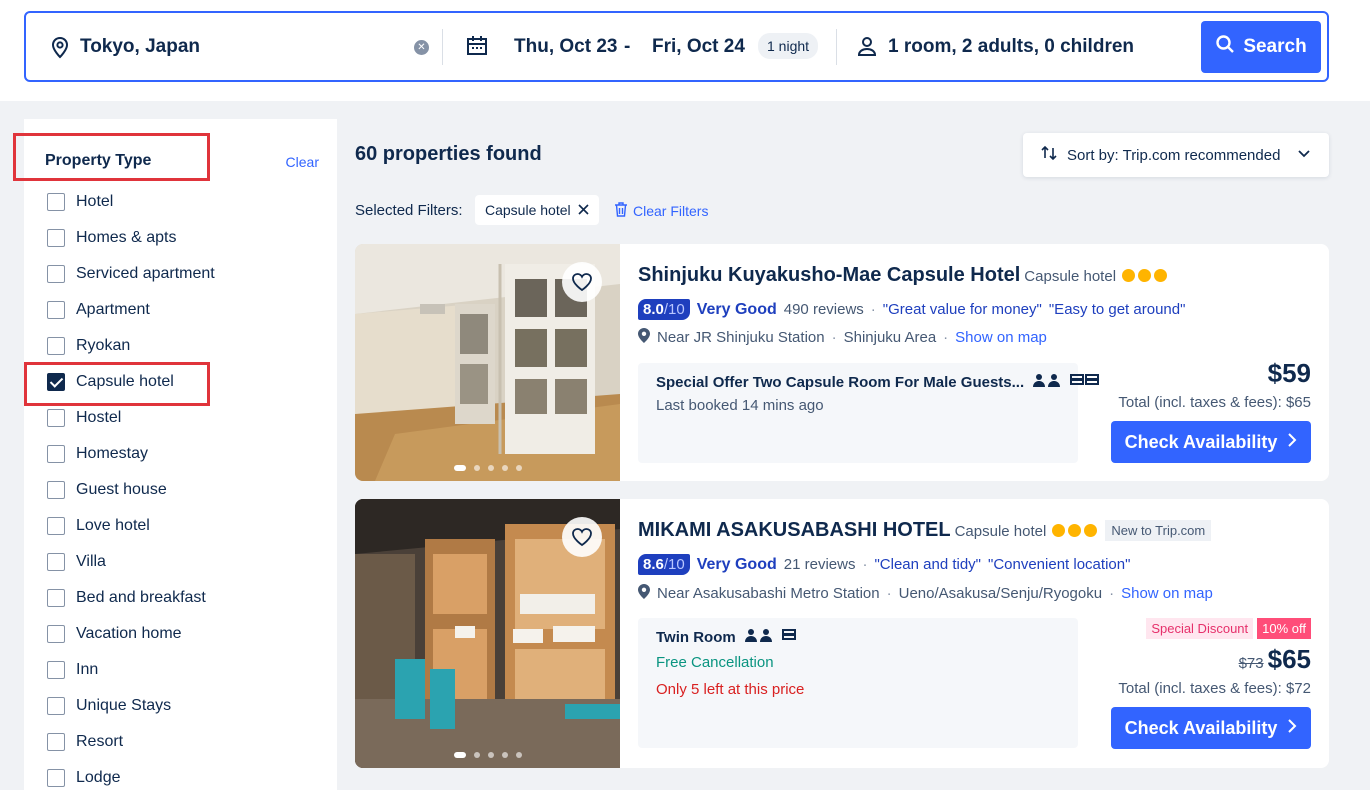  What do you see at coordinates (131, 418) in the screenshot?
I see `property-type-option: Hostel` at bounding box center [131, 418].